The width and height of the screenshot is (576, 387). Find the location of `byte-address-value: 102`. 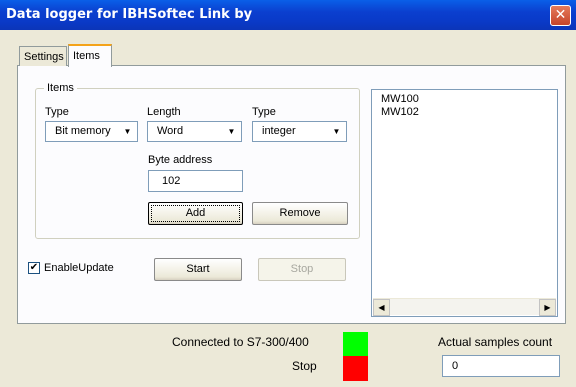

byte-address-value: 102 is located at coordinates (171, 181).